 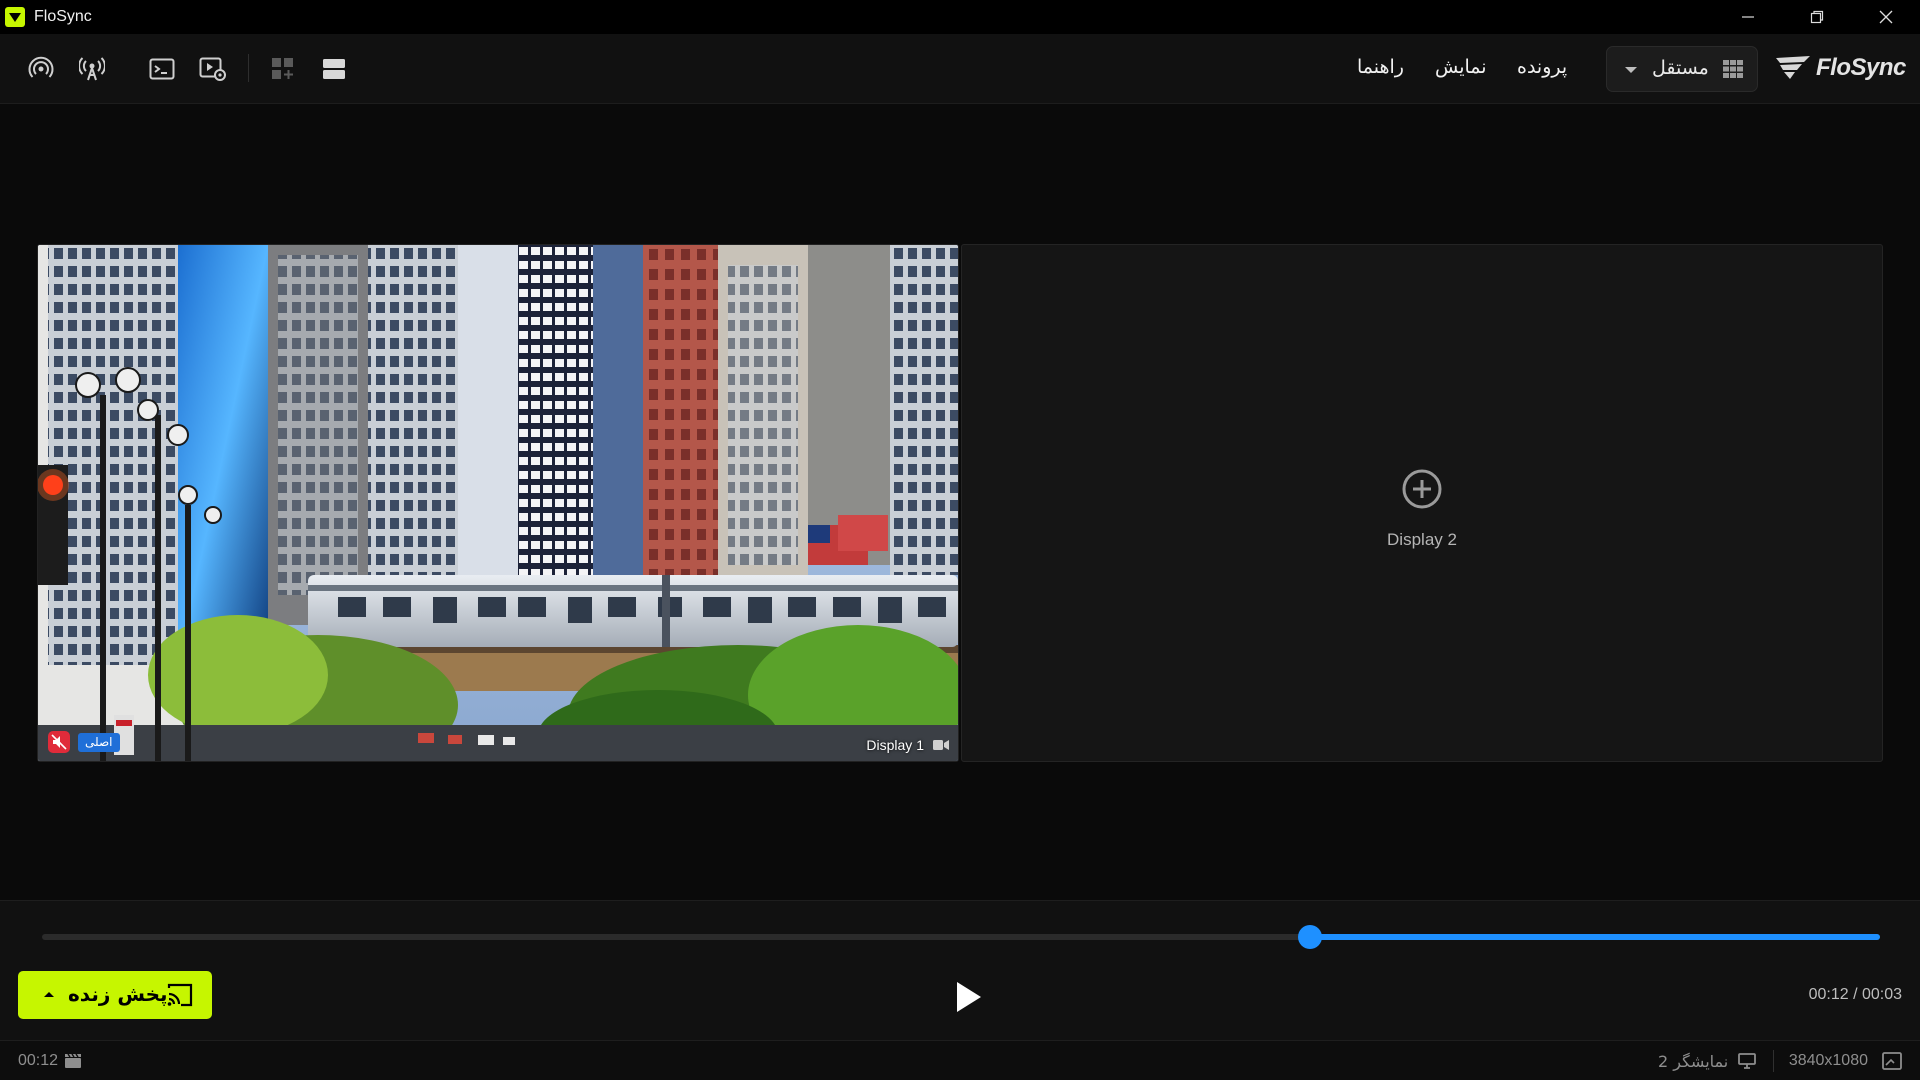 I want to click on grid-layout-icon, so click(x=282, y=68).